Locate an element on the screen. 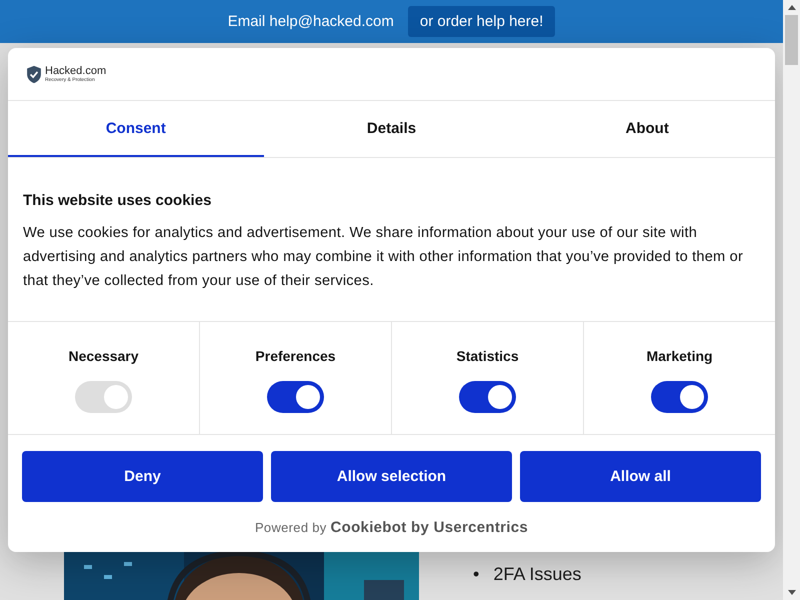 The width and height of the screenshot is (800, 600). category-label: Statistics is located at coordinates (487, 356).